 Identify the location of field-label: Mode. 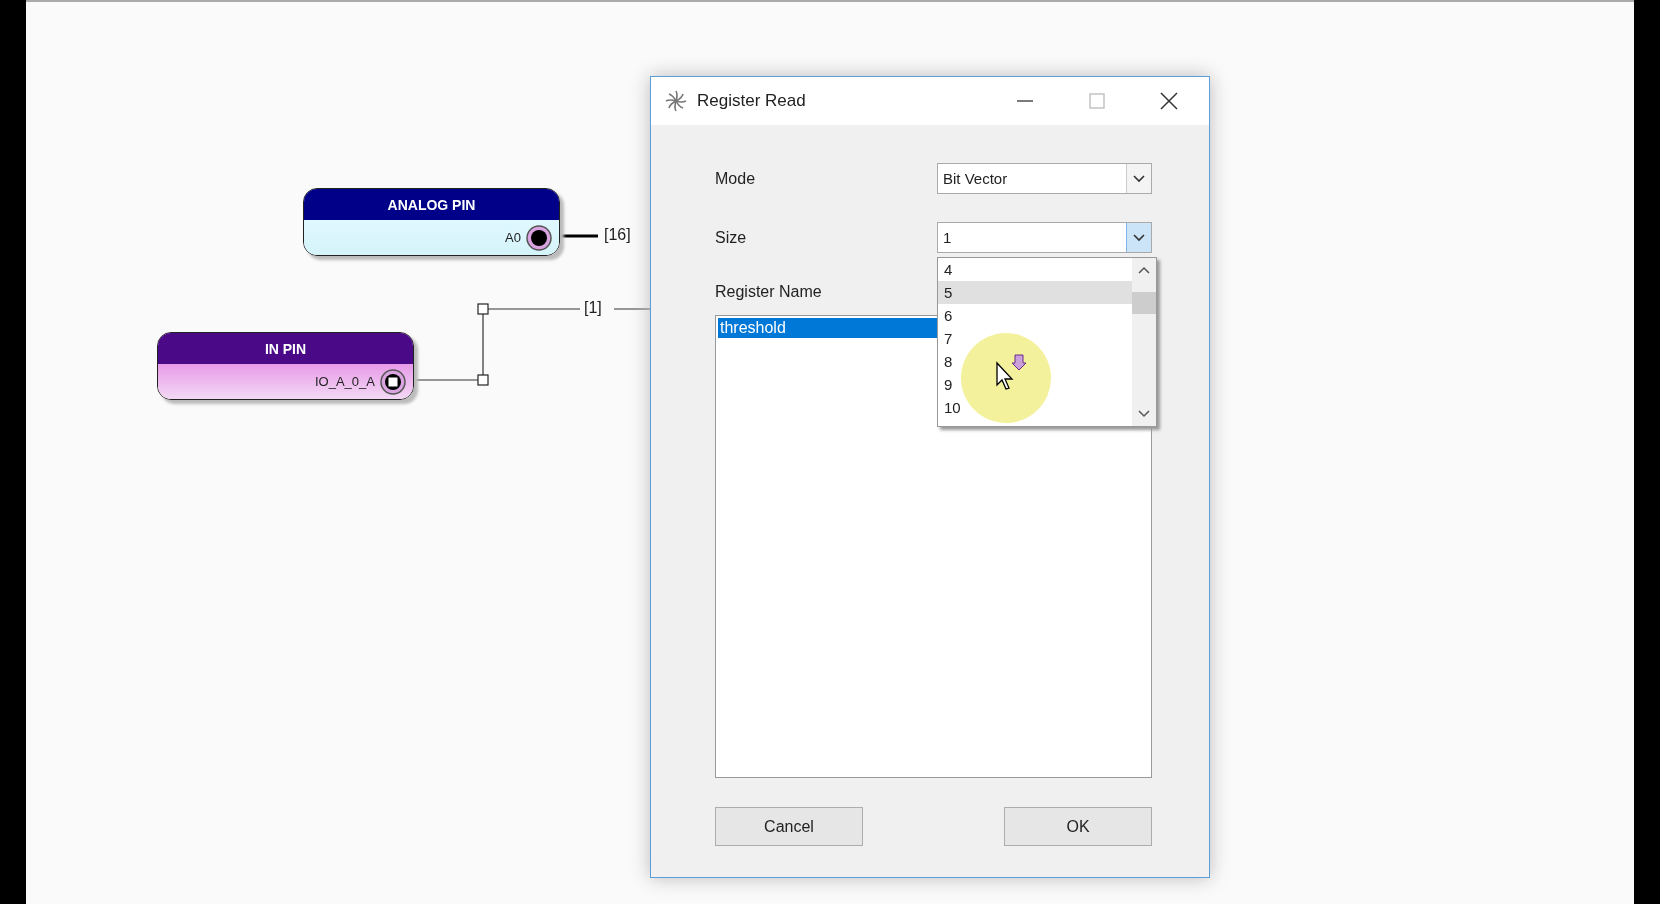
(736, 178).